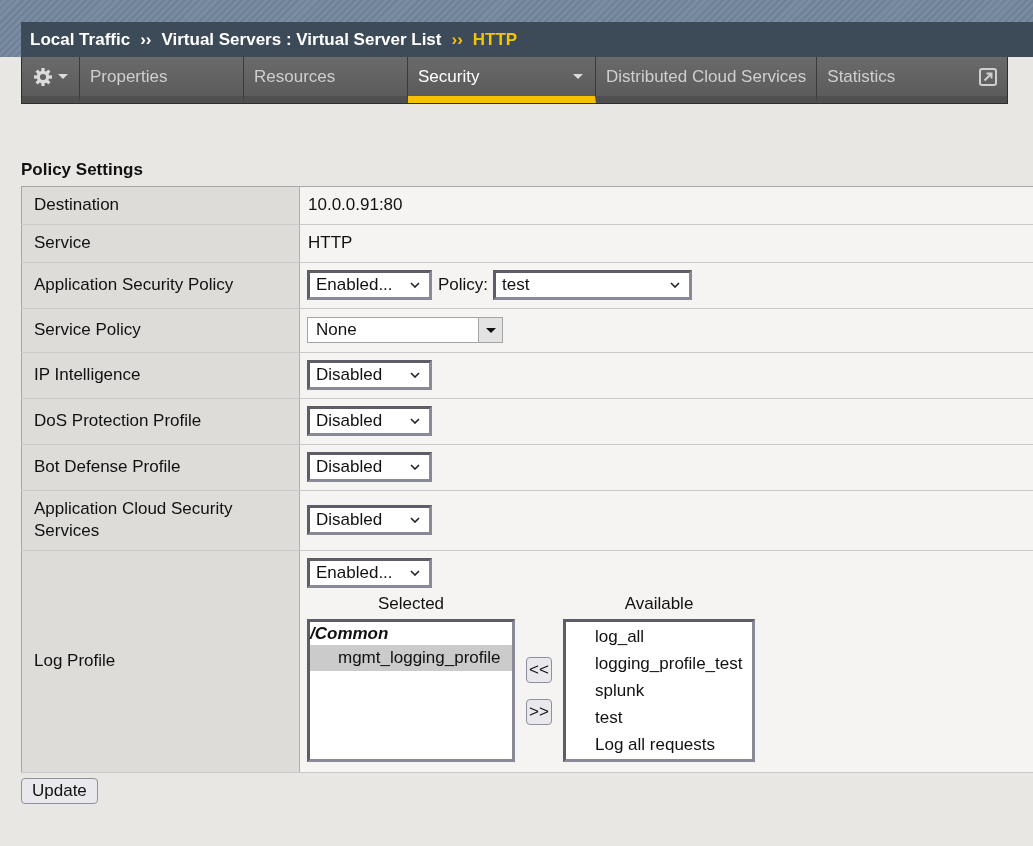  I want to click on update-button: Update, so click(59, 791).